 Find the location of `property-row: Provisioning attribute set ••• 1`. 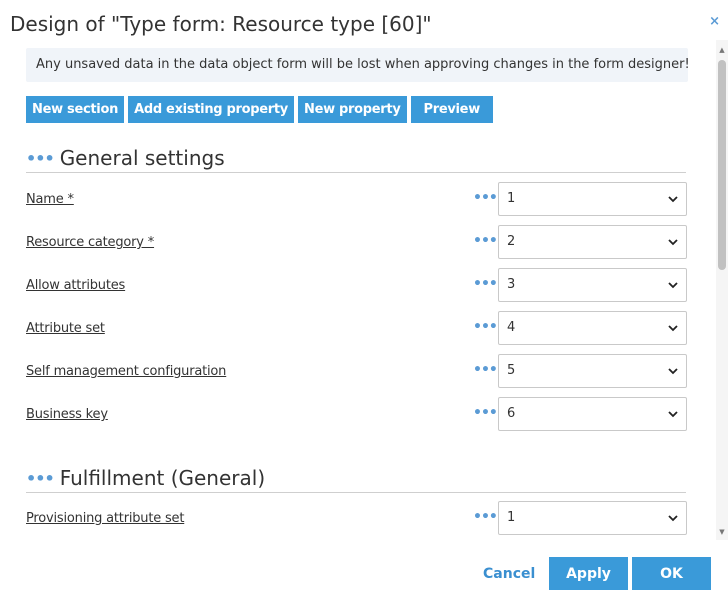

property-row: Provisioning attribute set ••• 1 is located at coordinates (357, 518).